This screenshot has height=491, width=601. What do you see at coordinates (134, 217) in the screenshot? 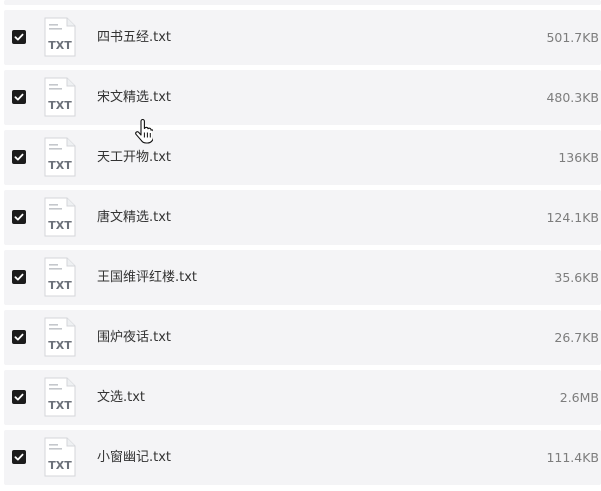
I see `file-name: 唐文精选.txt` at bounding box center [134, 217].